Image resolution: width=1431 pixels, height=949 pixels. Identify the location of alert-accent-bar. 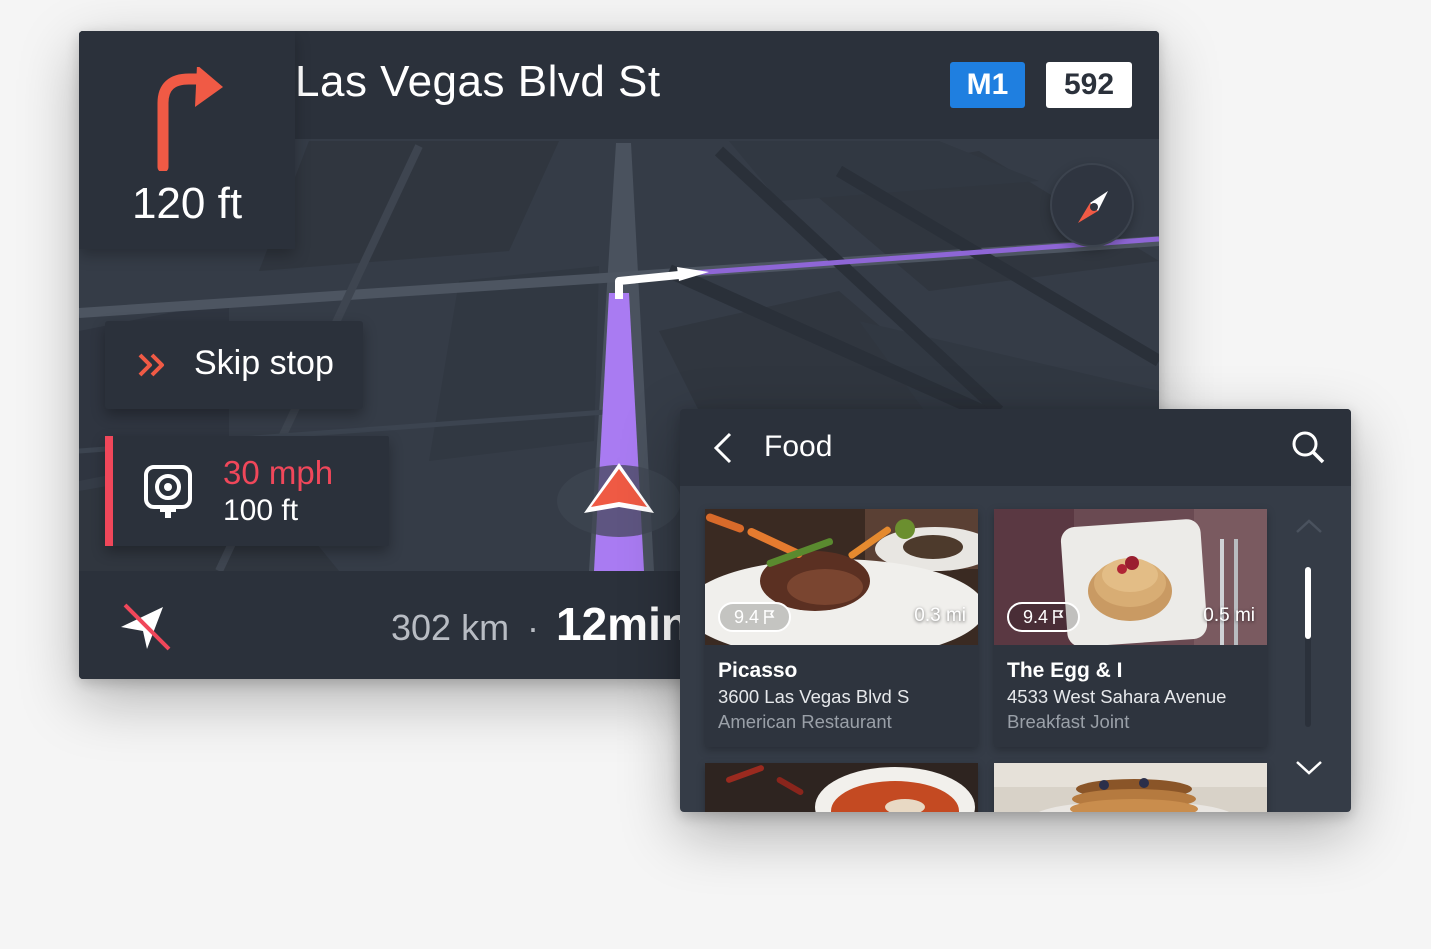
(109, 491).